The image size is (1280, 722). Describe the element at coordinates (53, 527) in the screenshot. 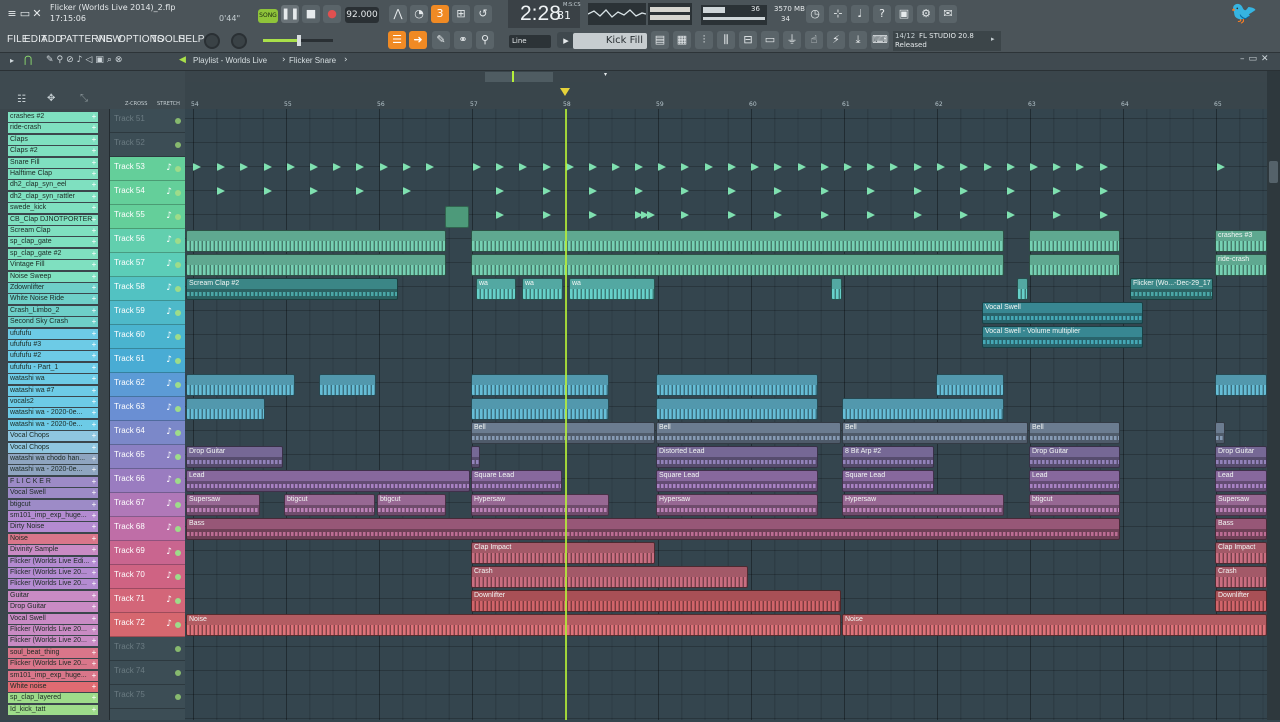

I see `picker-item: Dirty Noise +` at that location.